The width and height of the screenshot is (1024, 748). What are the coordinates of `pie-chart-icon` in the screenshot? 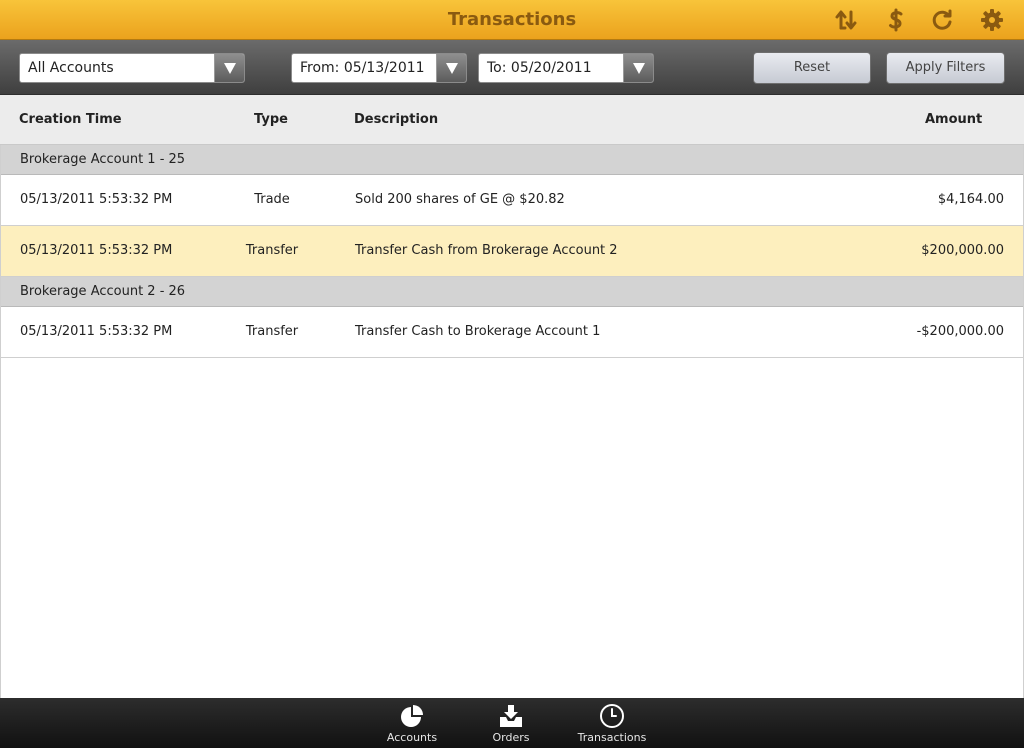 It's located at (412, 716).